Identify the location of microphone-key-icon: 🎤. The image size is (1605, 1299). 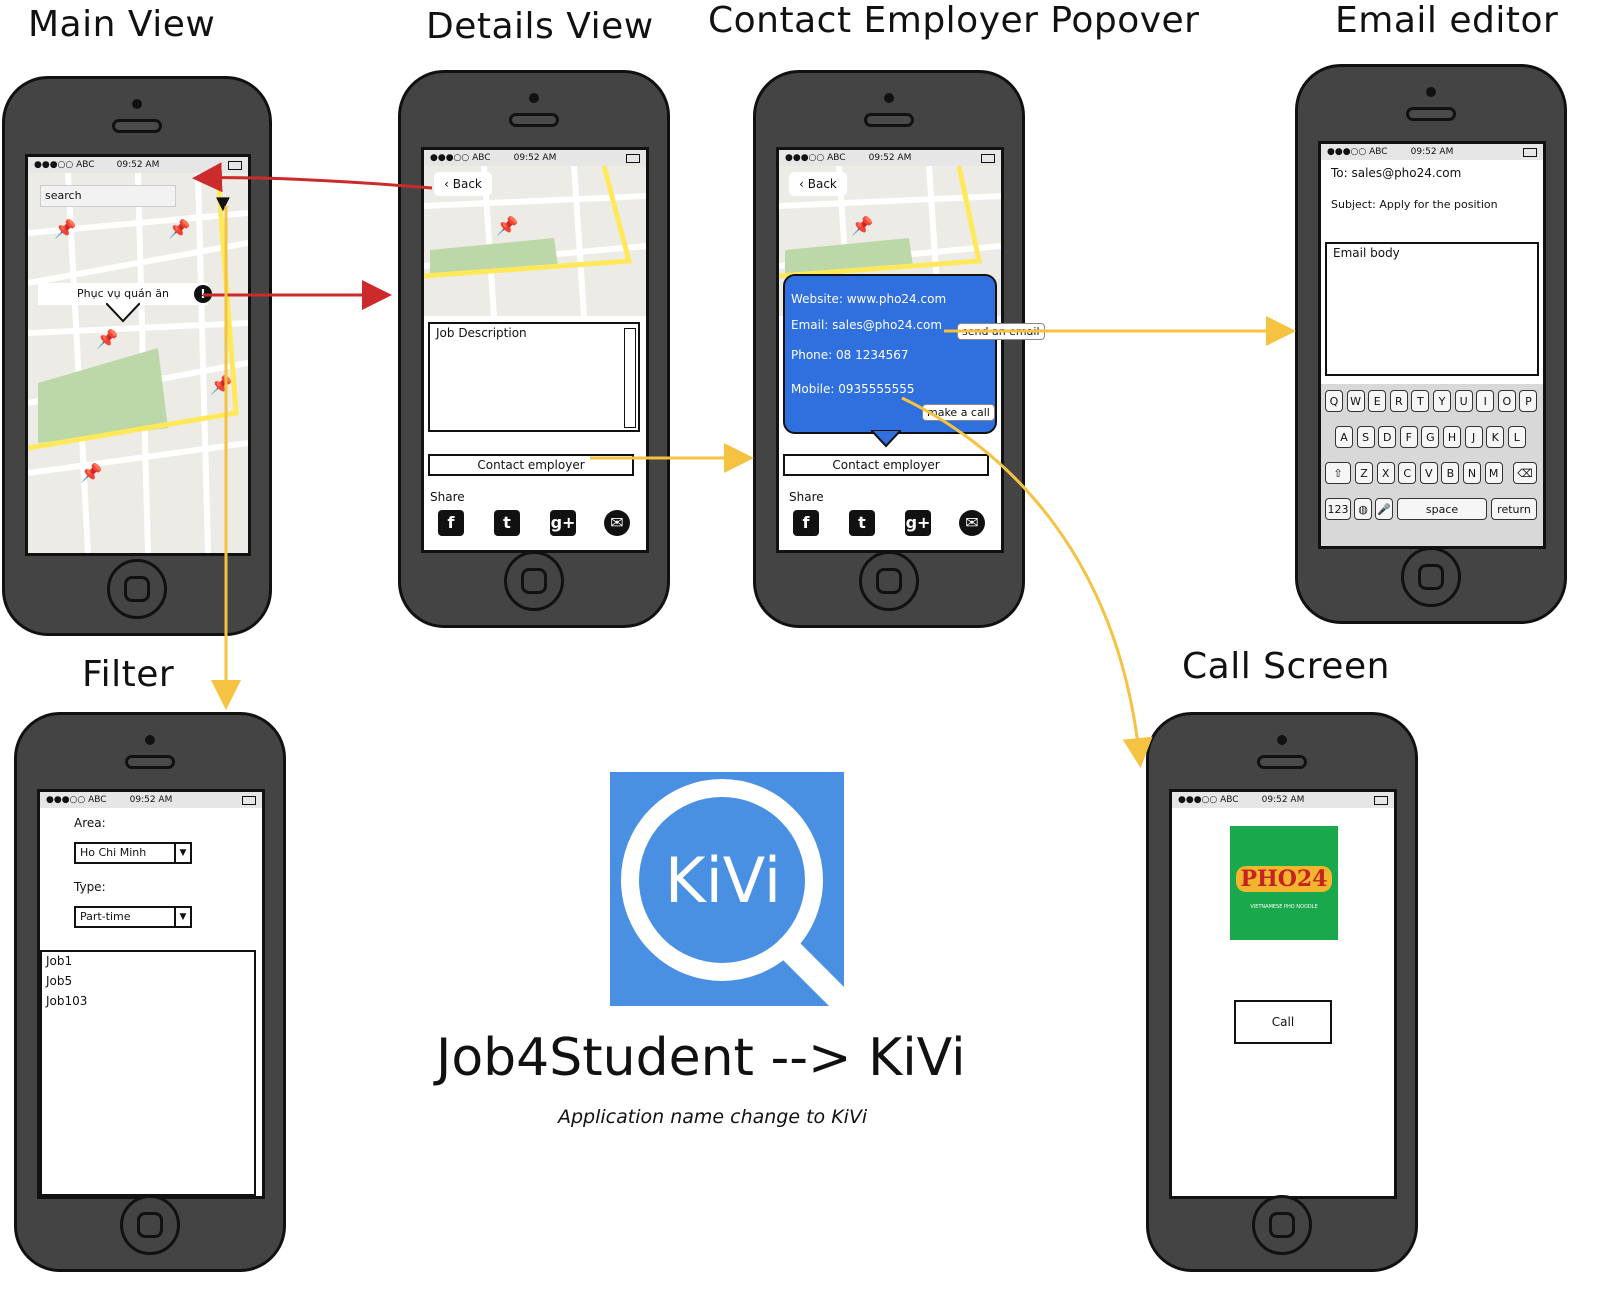
(1384, 509).